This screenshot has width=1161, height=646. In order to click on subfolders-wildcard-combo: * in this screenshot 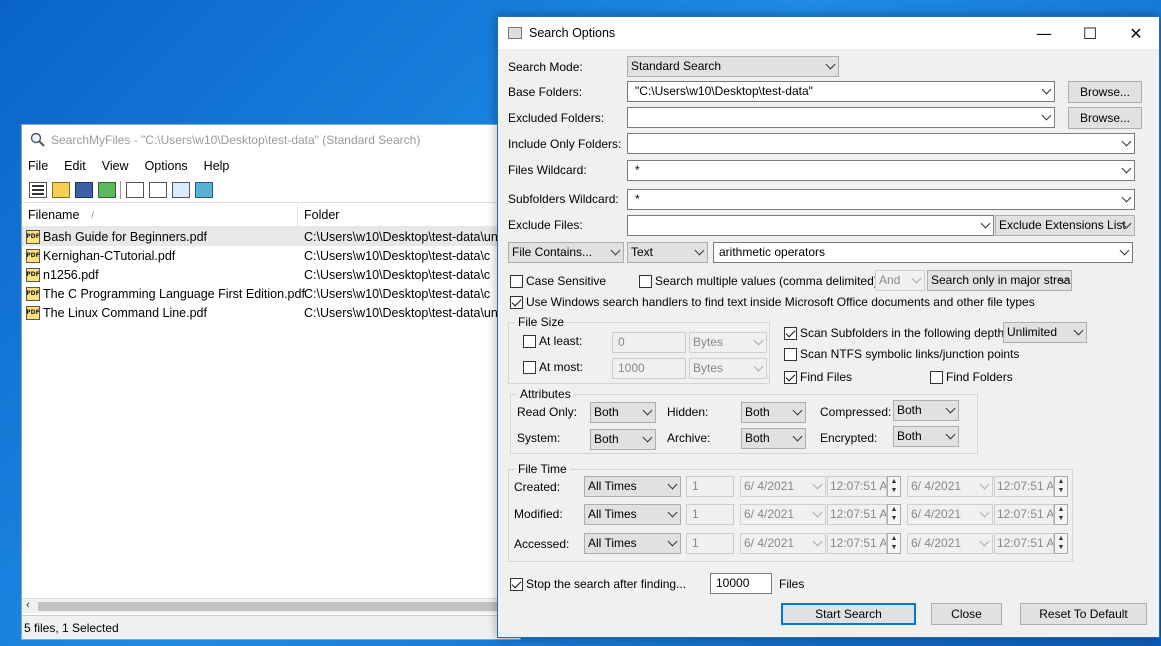, I will do `click(881, 199)`.